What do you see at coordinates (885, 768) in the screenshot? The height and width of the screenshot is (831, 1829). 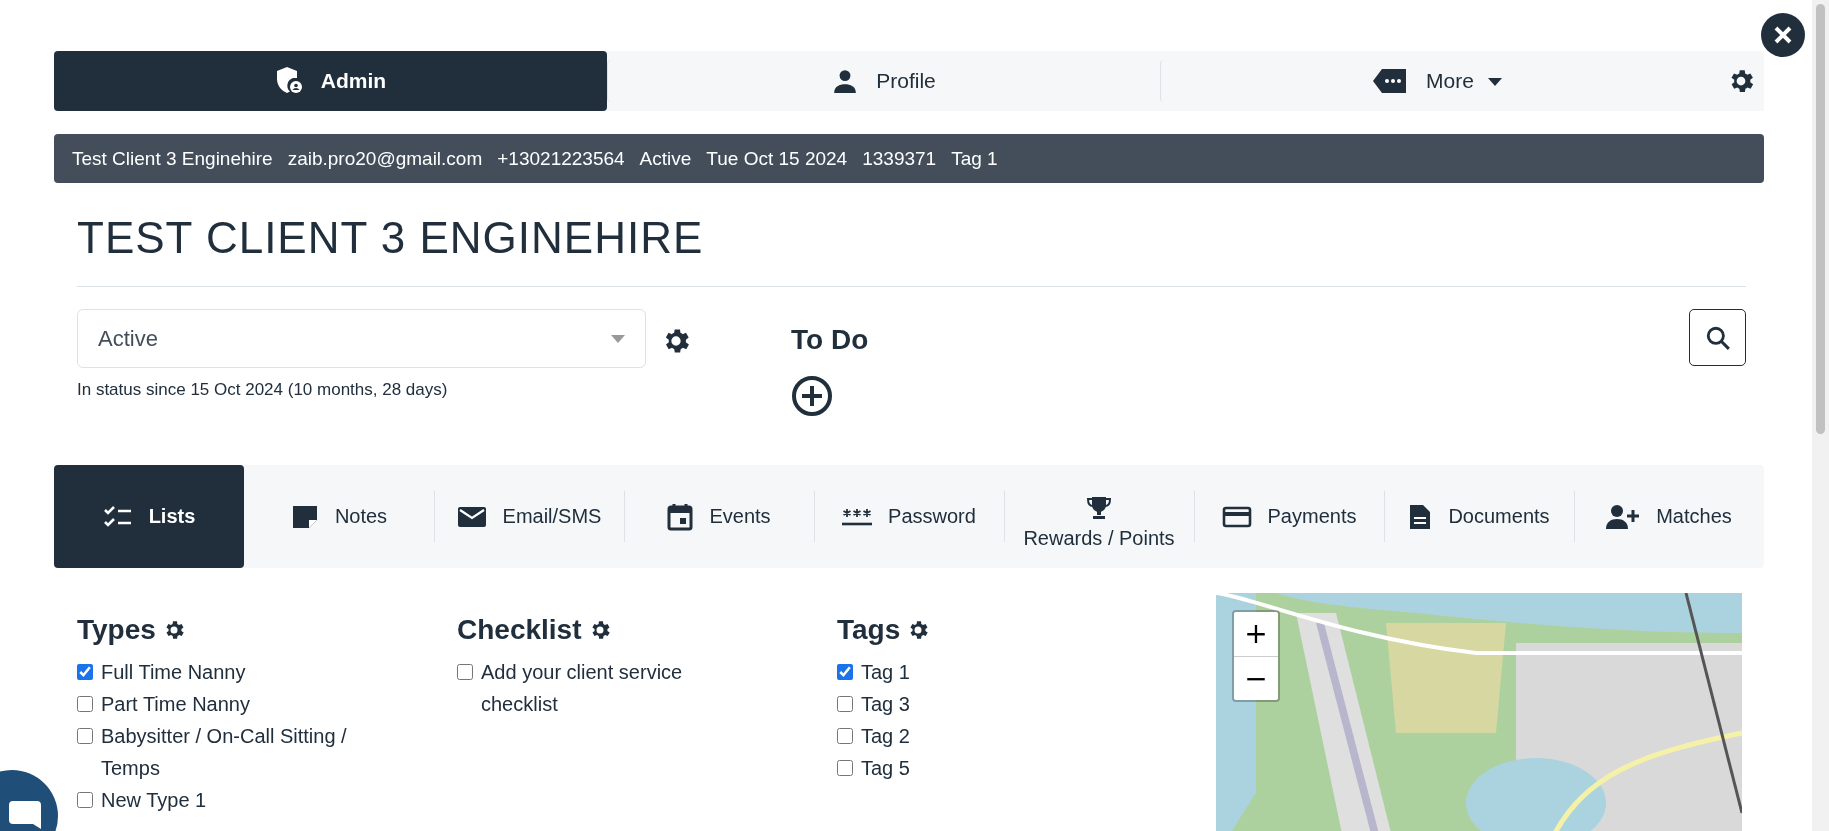 I see `checkbox-label: Tag 5` at bounding box center [885, 768].